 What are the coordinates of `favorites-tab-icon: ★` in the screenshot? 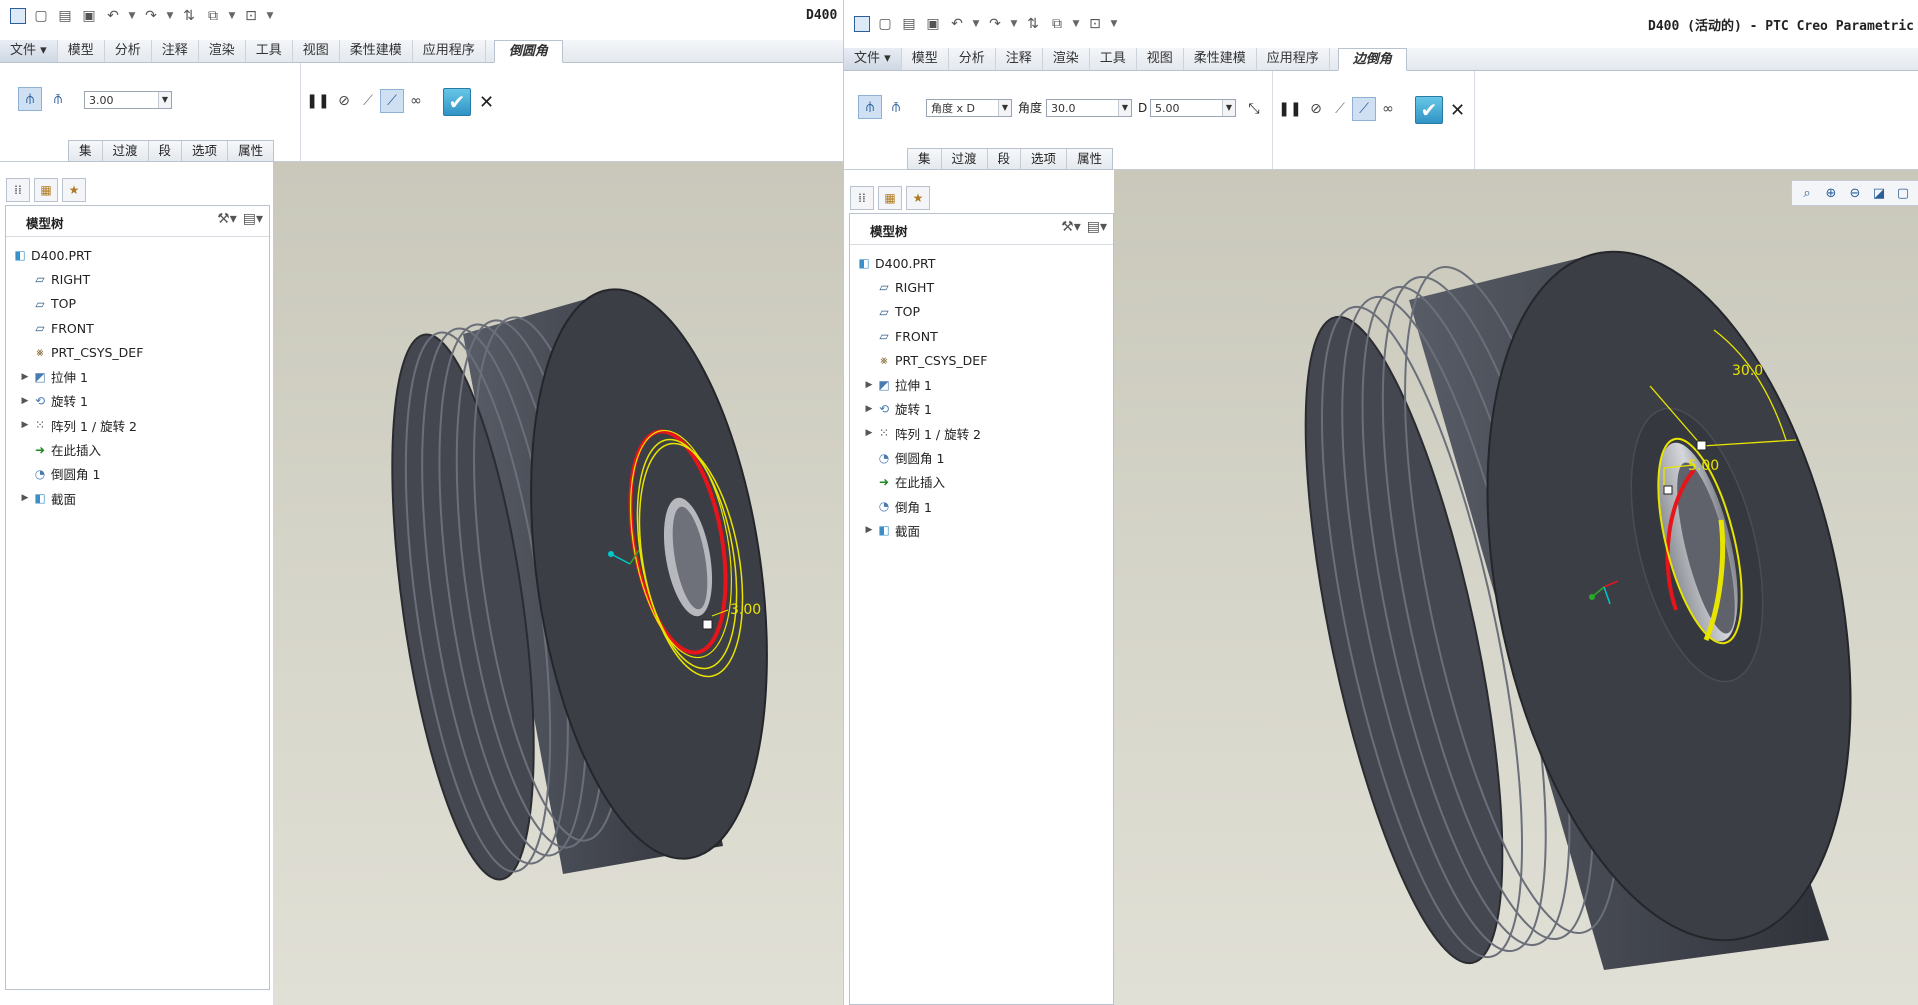 It's located at (74, 190).